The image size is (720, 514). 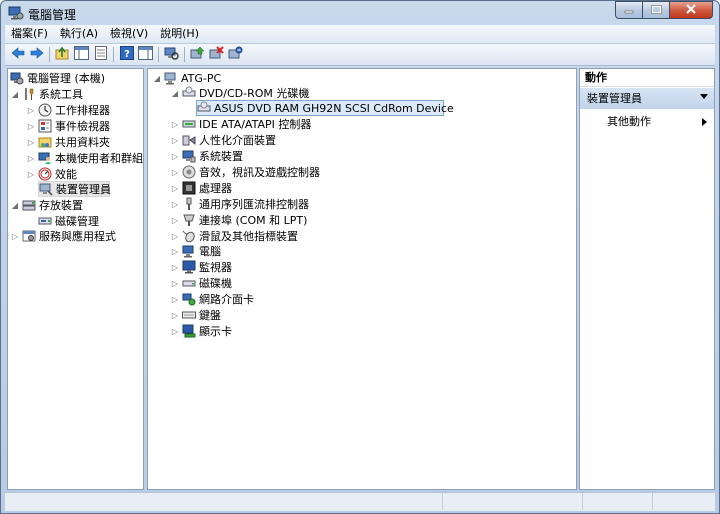 I want to click on show-hide-tree-button, so click(x=81, y=54).